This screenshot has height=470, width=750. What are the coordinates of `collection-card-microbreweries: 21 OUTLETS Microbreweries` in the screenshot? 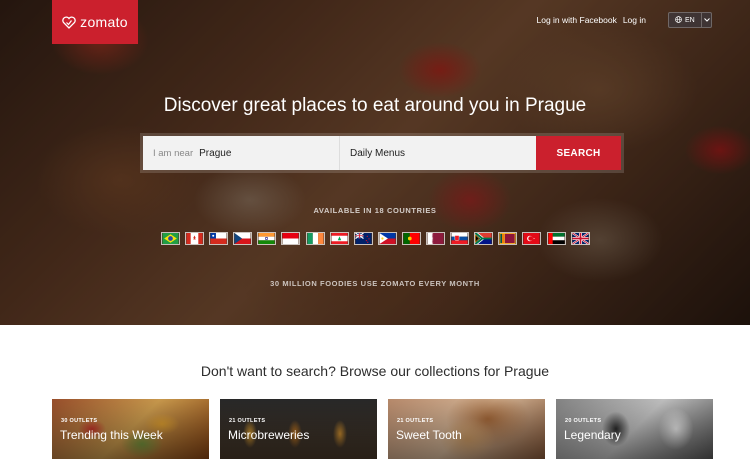 It's located at (298, 429).